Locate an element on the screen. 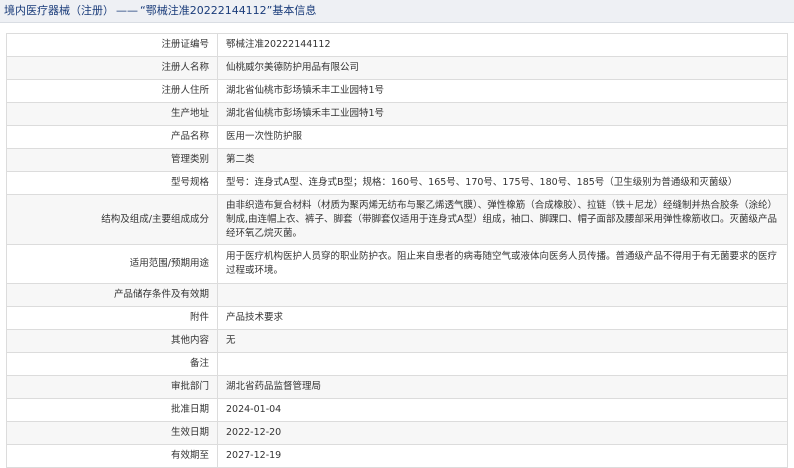 Image resolution: width=794 pixels, height=468 pixels. row-label: 有效期至 is located at coordinates (112, 456).